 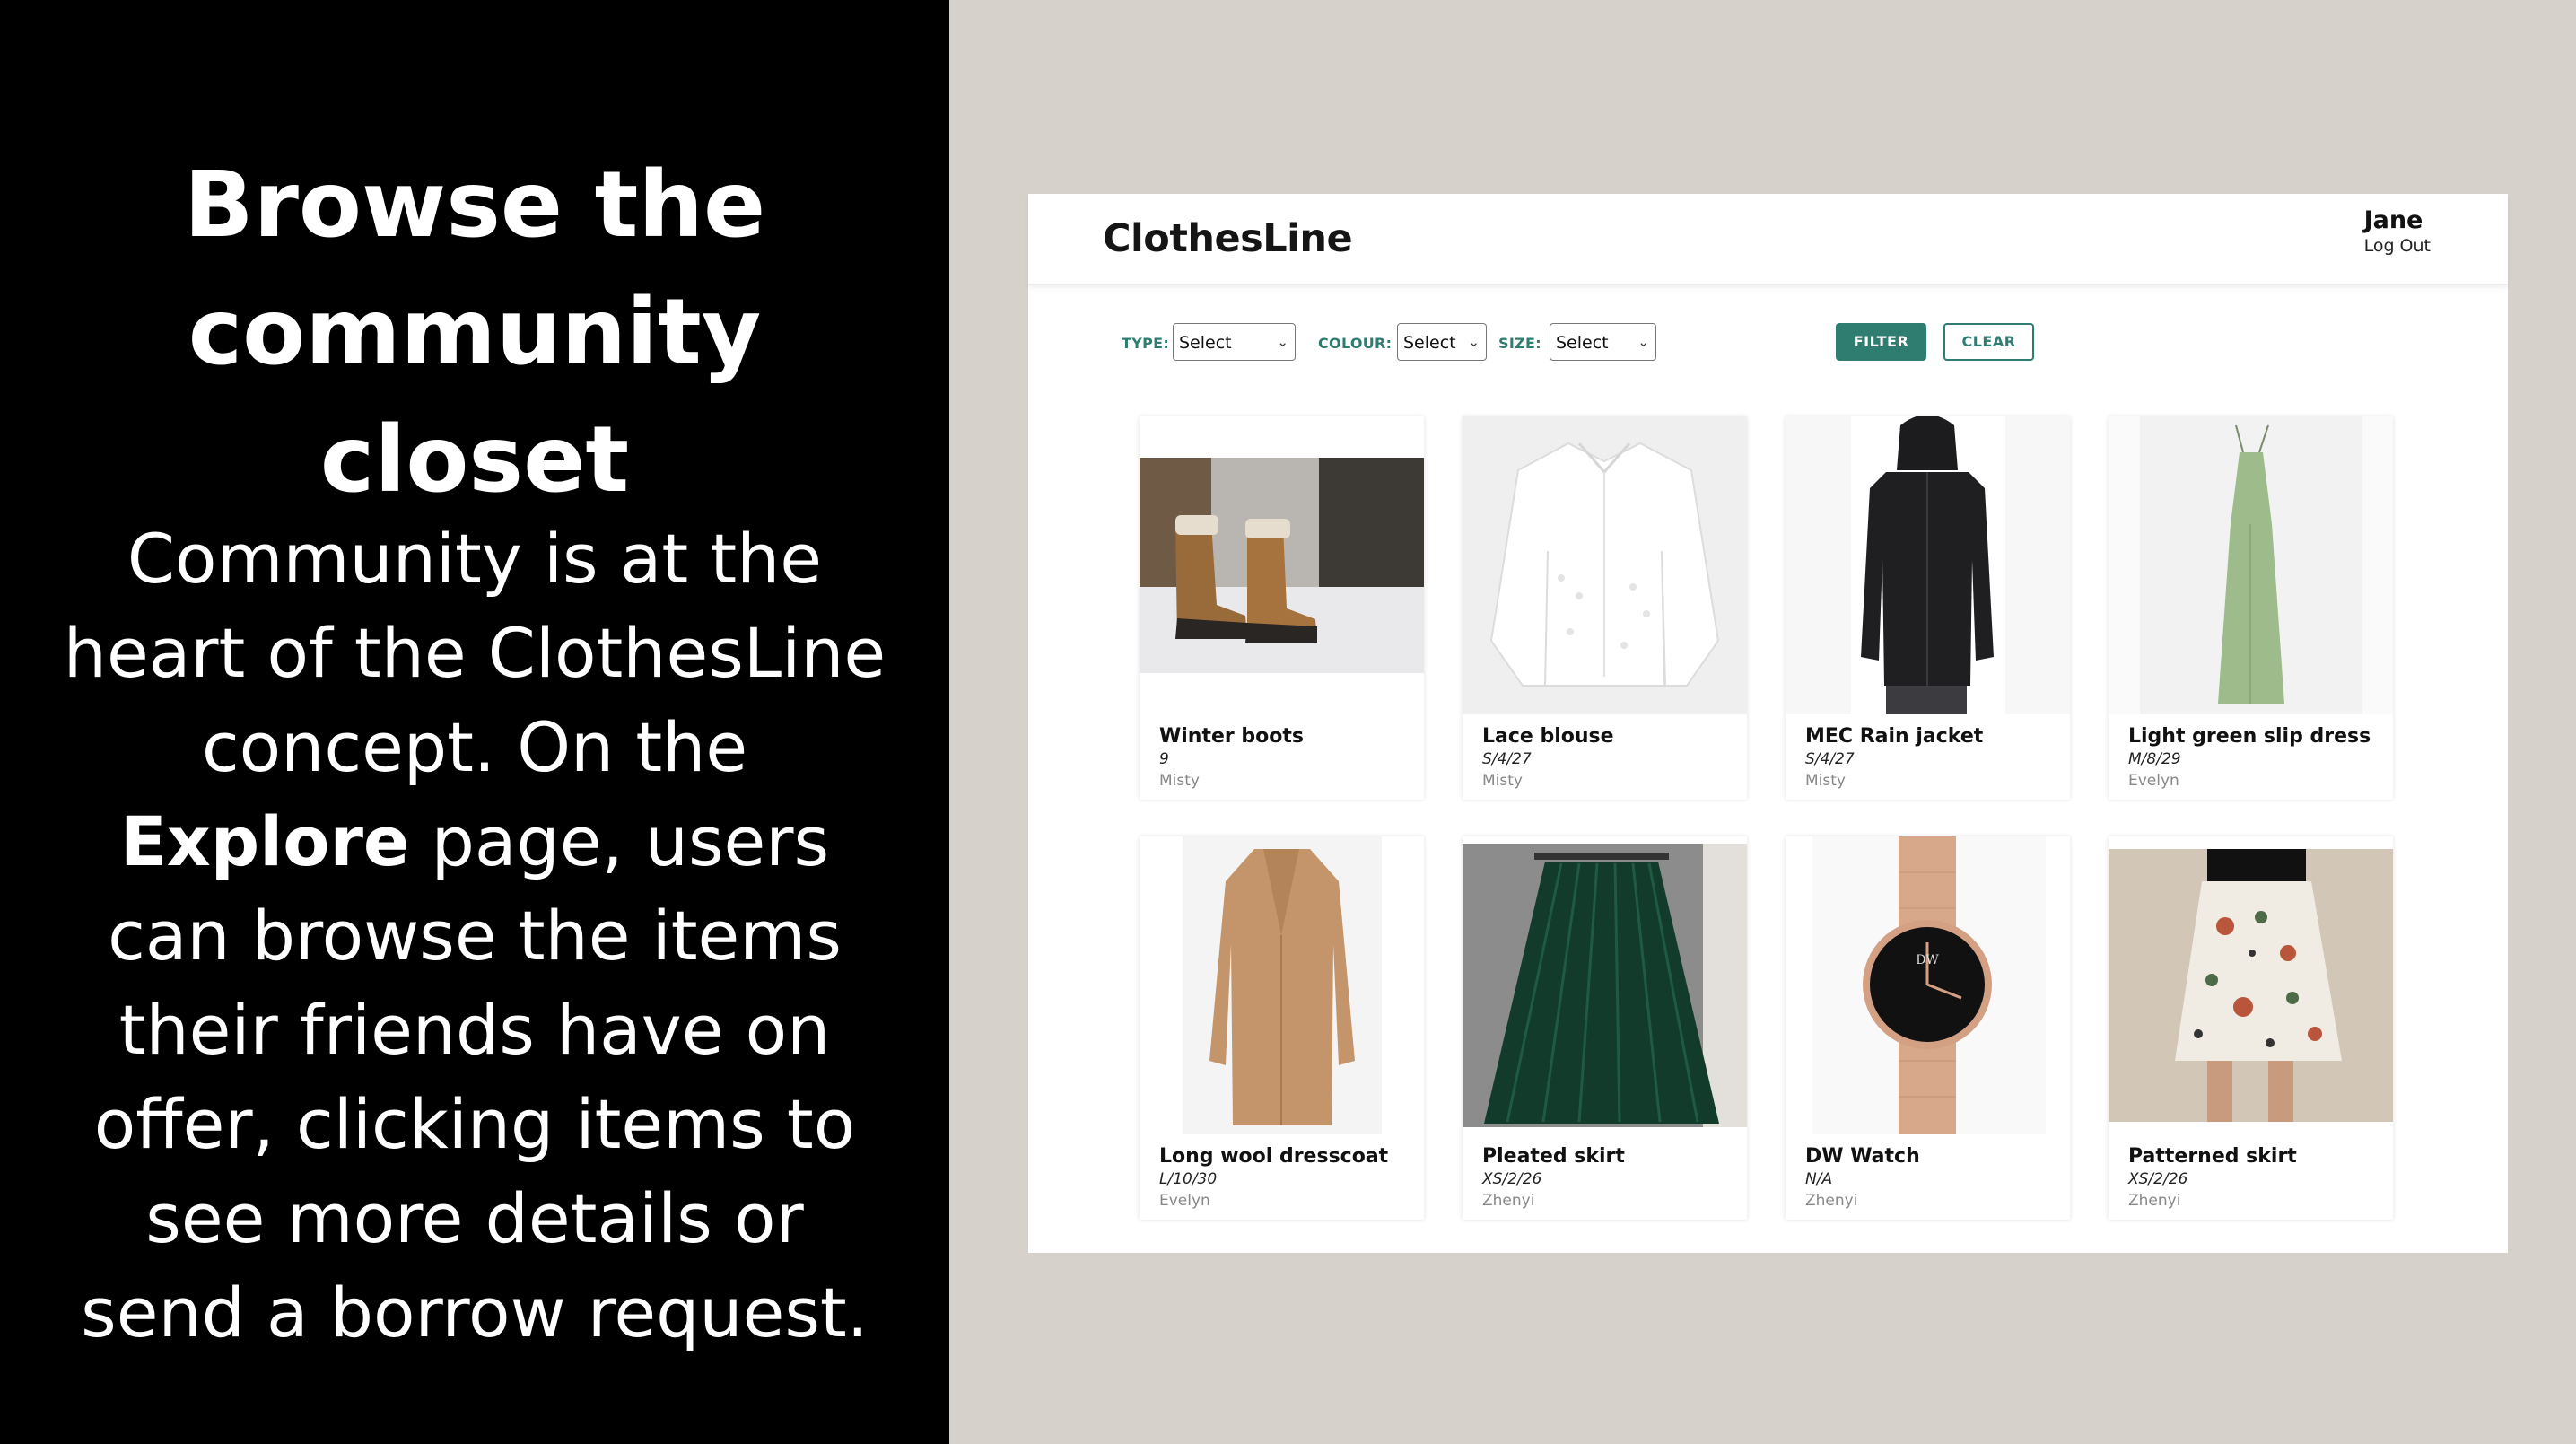 What do you see at coordinates (1164, 759) in the screenshot?
I see `item-size: 9` at bounding box center [1164, 759].